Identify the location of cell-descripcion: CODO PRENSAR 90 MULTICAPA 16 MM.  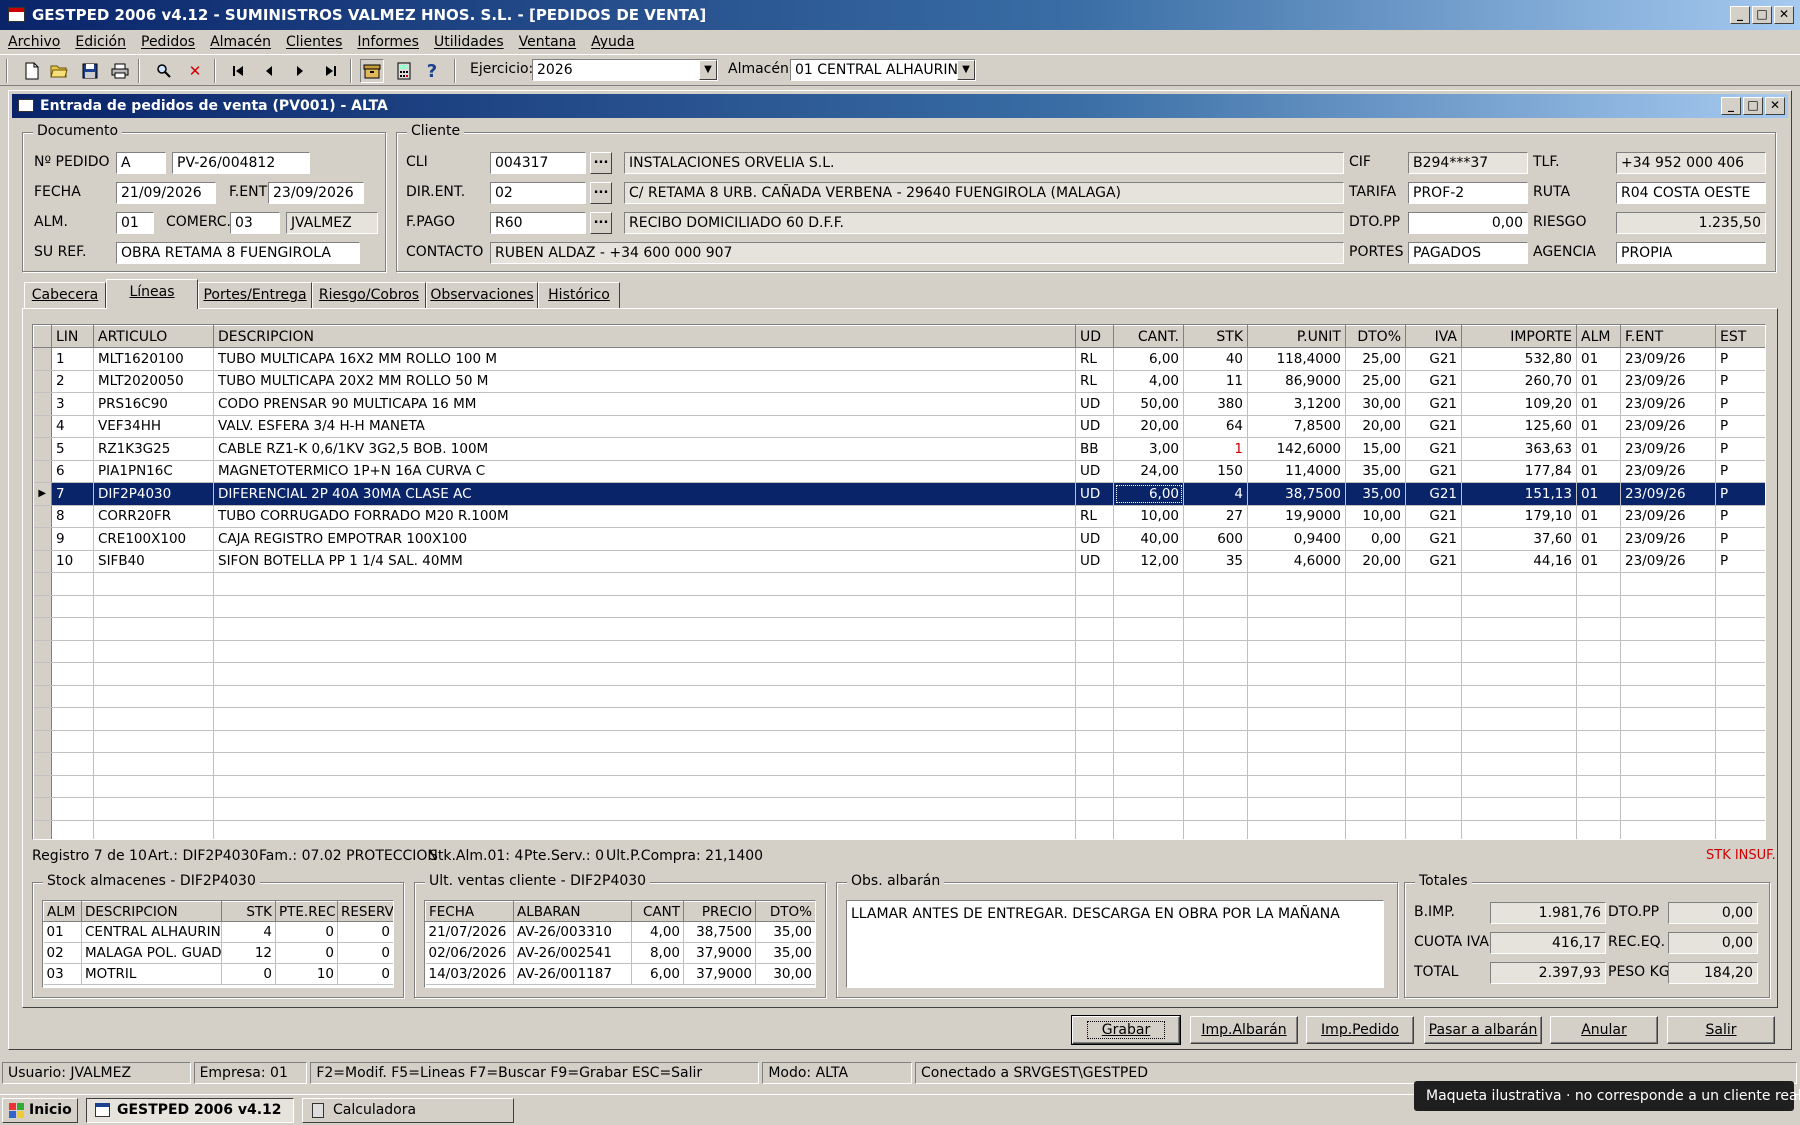
(644, 404).